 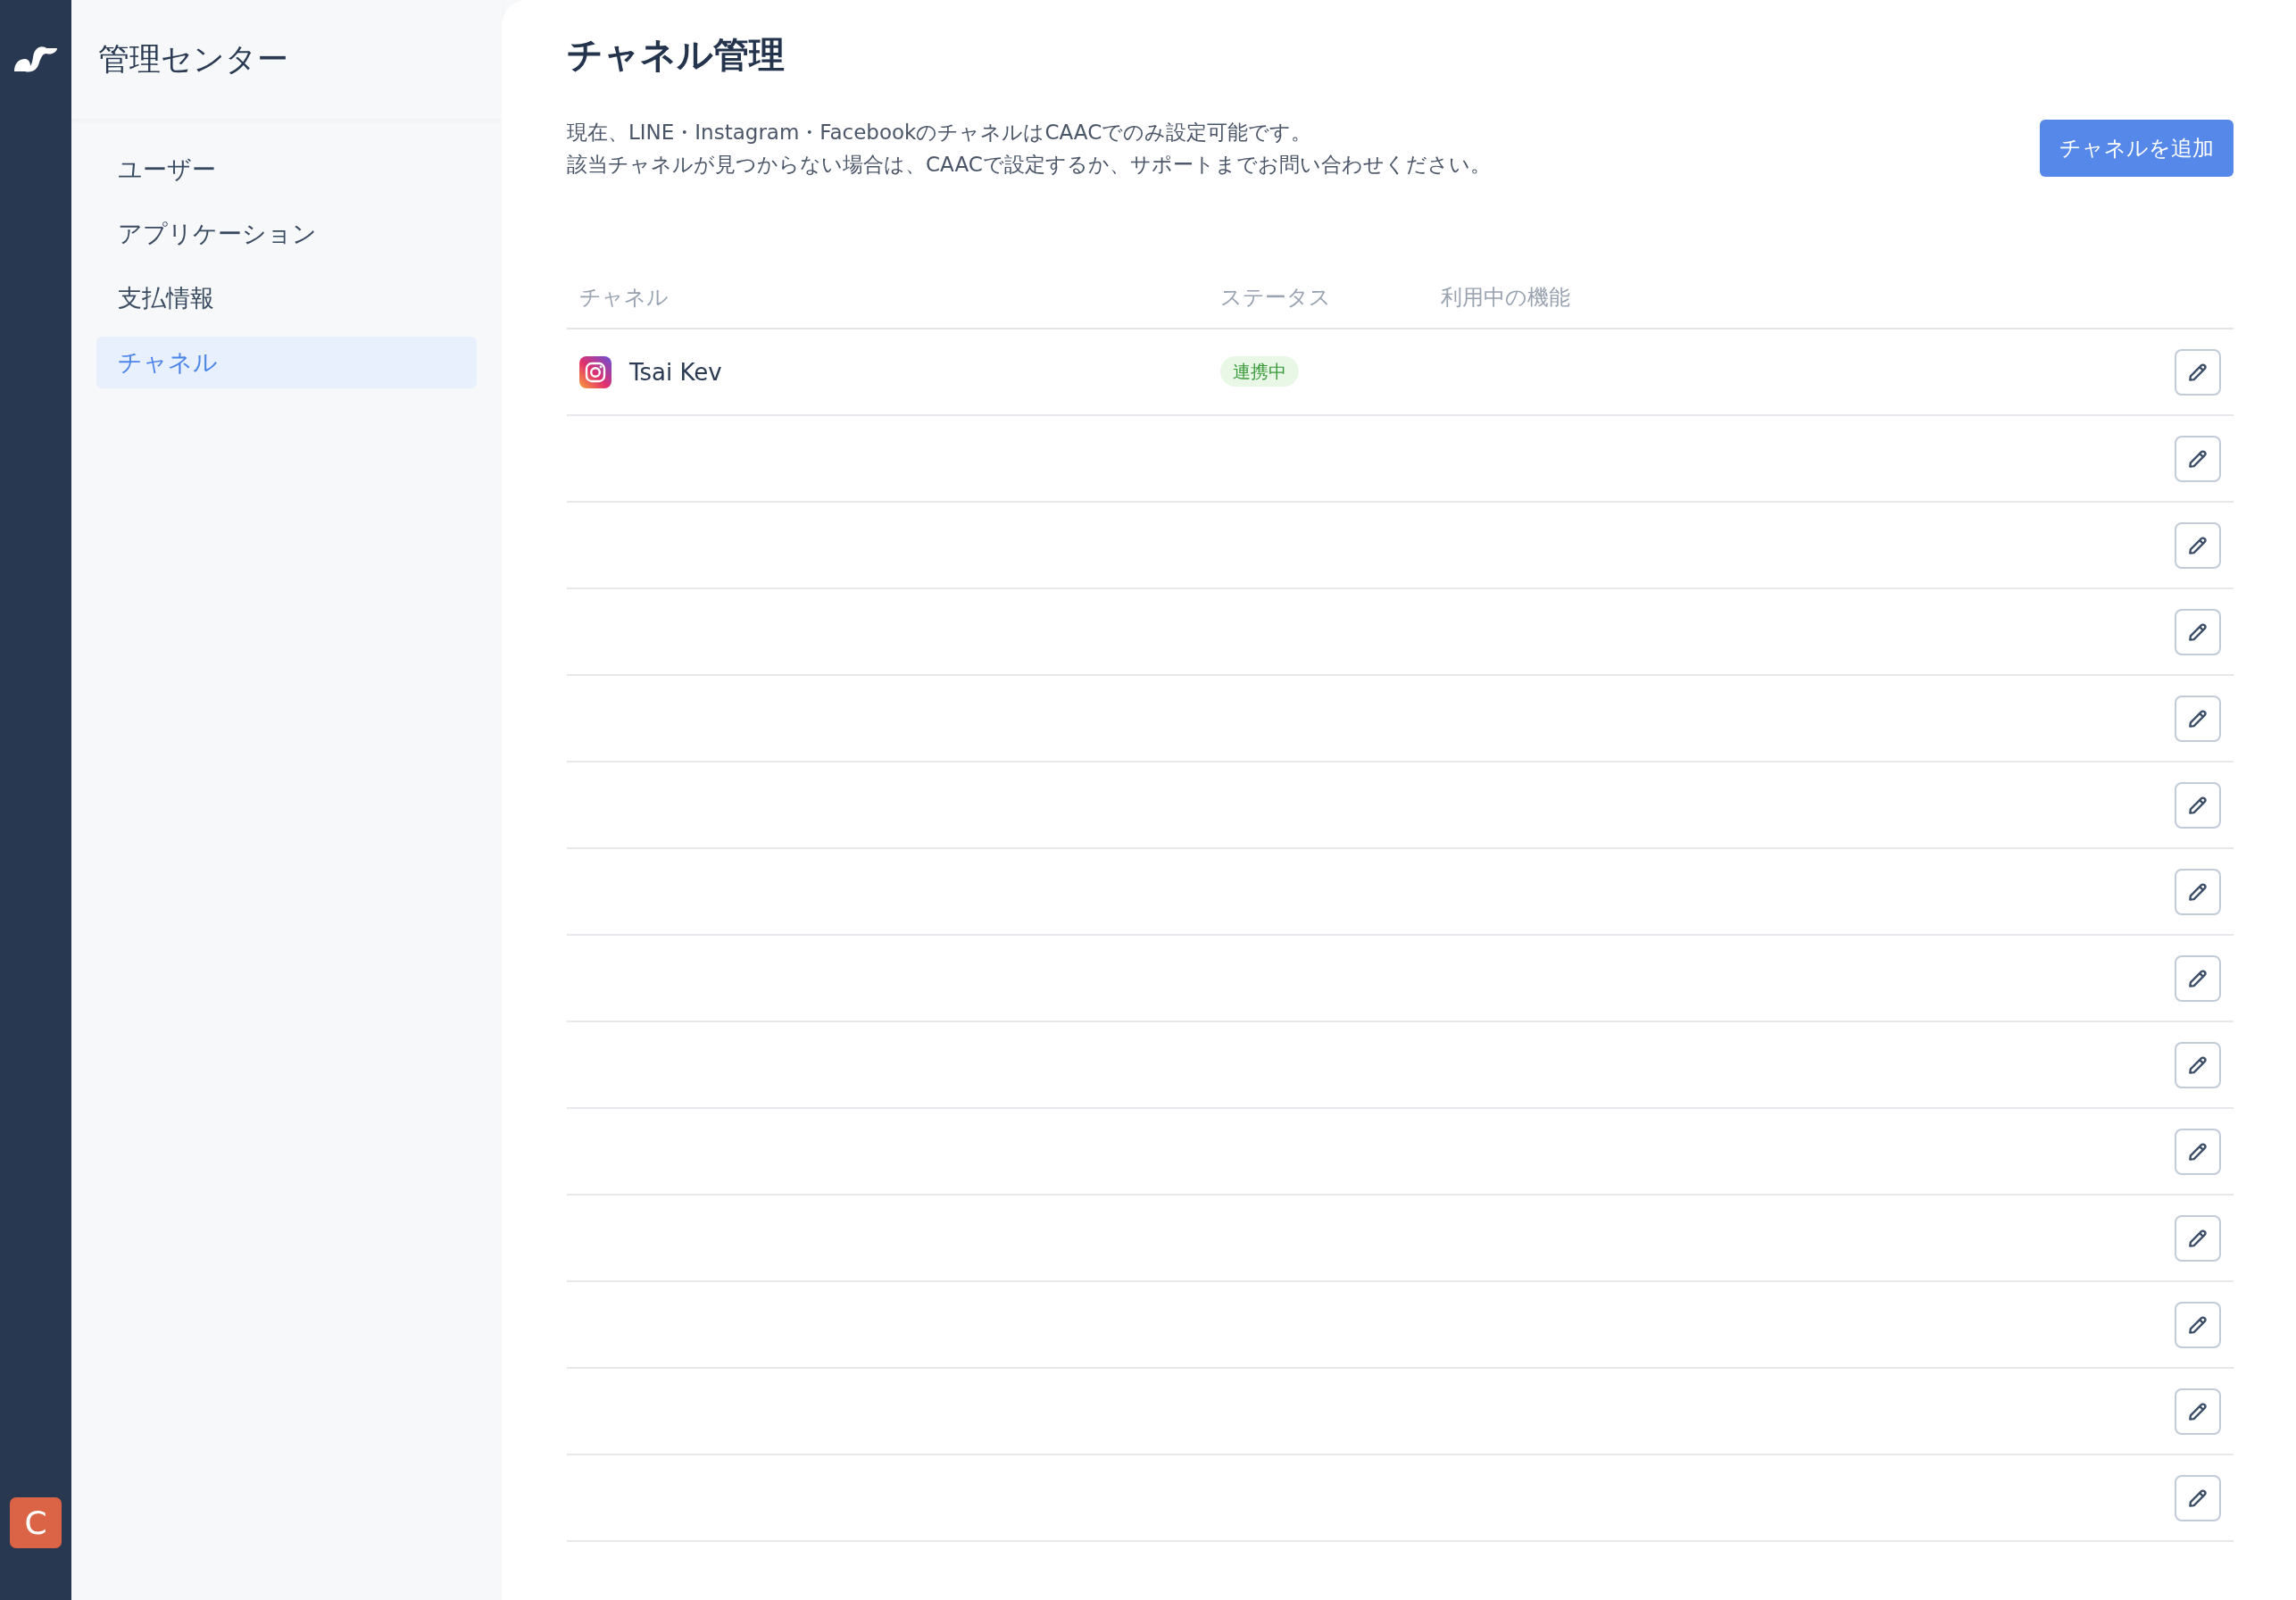 I want to click on column-header: 利用中の機能, so click(x=1505, y=298).